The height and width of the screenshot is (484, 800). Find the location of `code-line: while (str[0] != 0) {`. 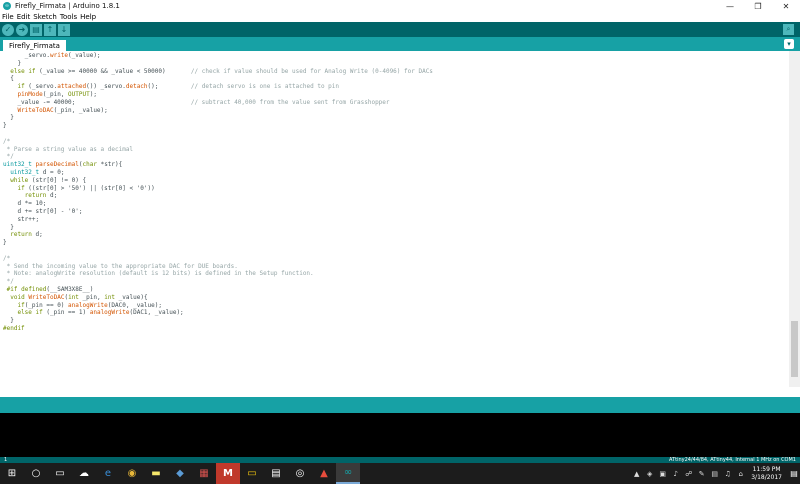

code-line: while (str[0] != 0) { is located at coordinates (396, 181).